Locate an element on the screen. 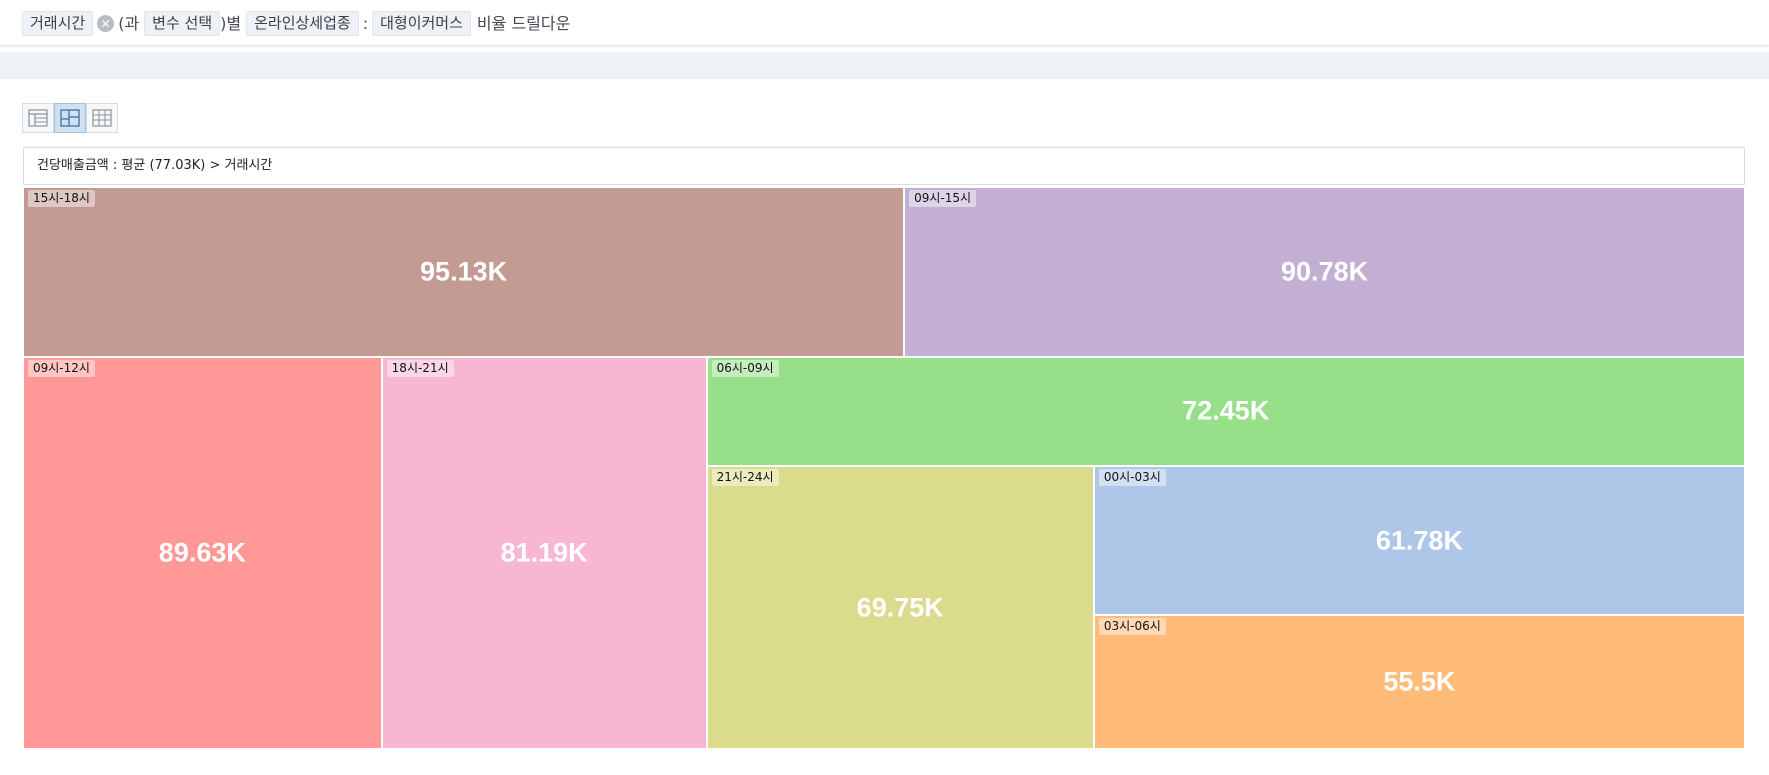  treemap-cell-value: 81.19K is located at coordinates (544, 552).